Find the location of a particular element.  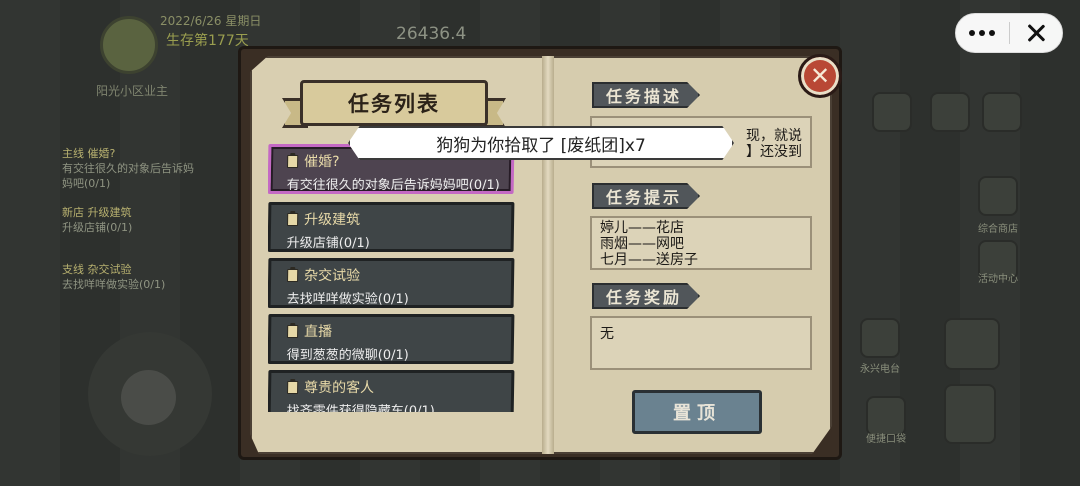

dialog-title: 任务列表 is located at coordinates (394, 104).